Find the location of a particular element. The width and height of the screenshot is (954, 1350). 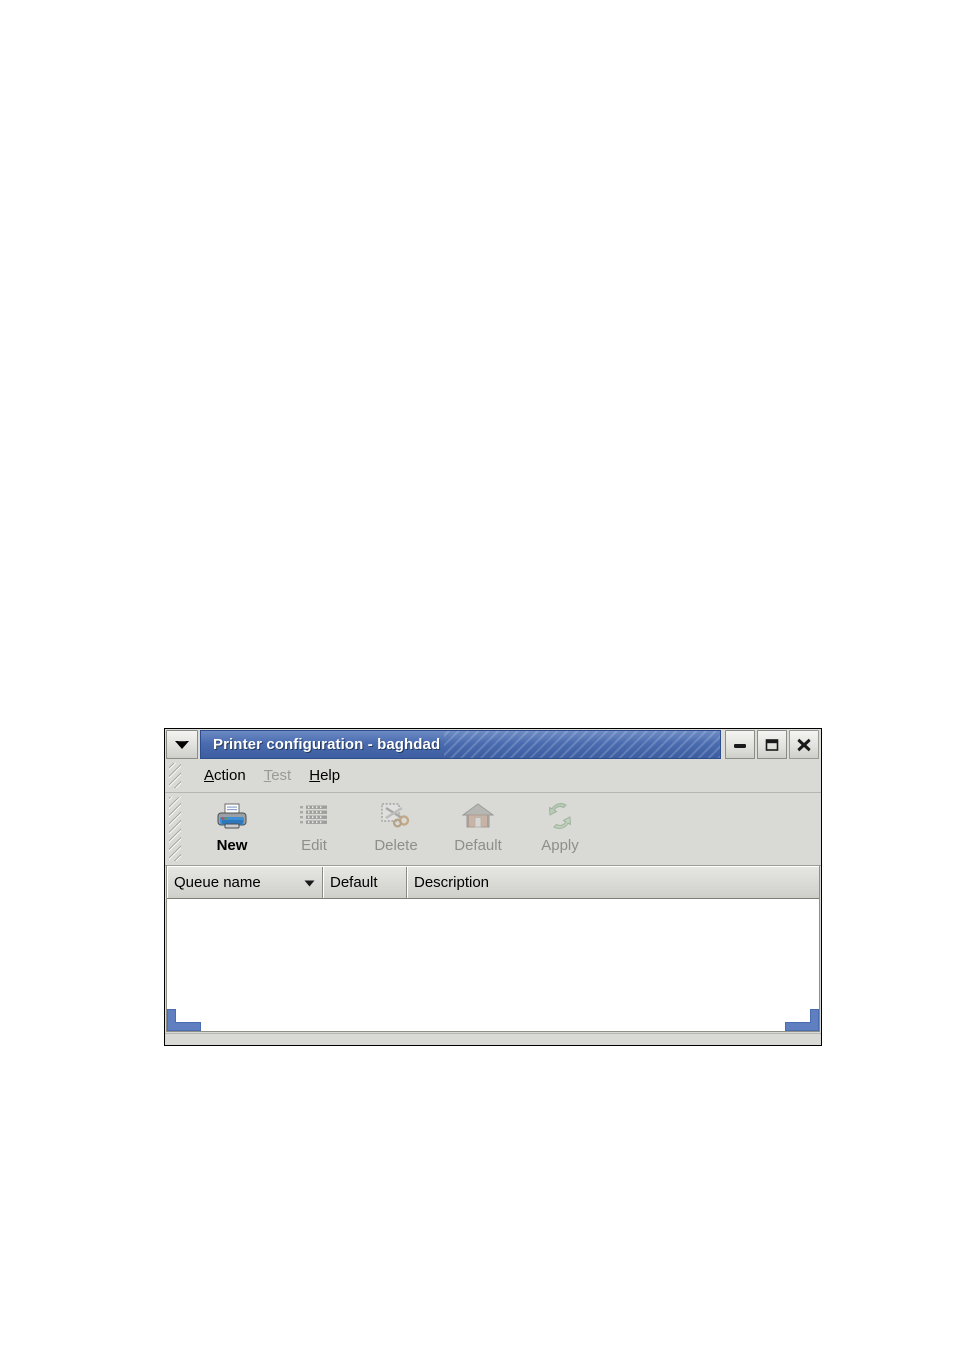

toolbar: New Edit Delete Default Apply is located at coordinates (493, 829).